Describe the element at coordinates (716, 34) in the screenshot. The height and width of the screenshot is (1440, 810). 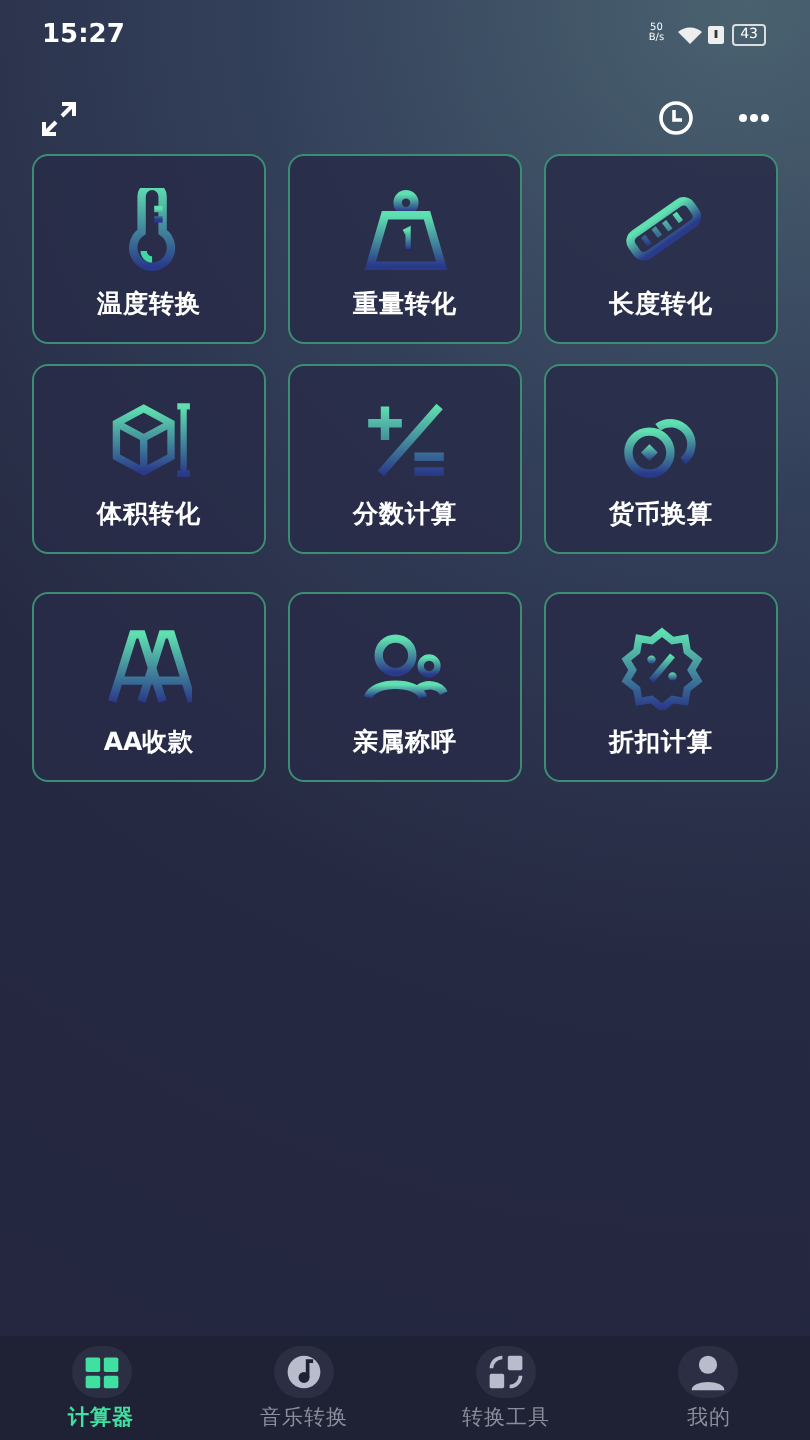
I see `alert-icon` at that location.